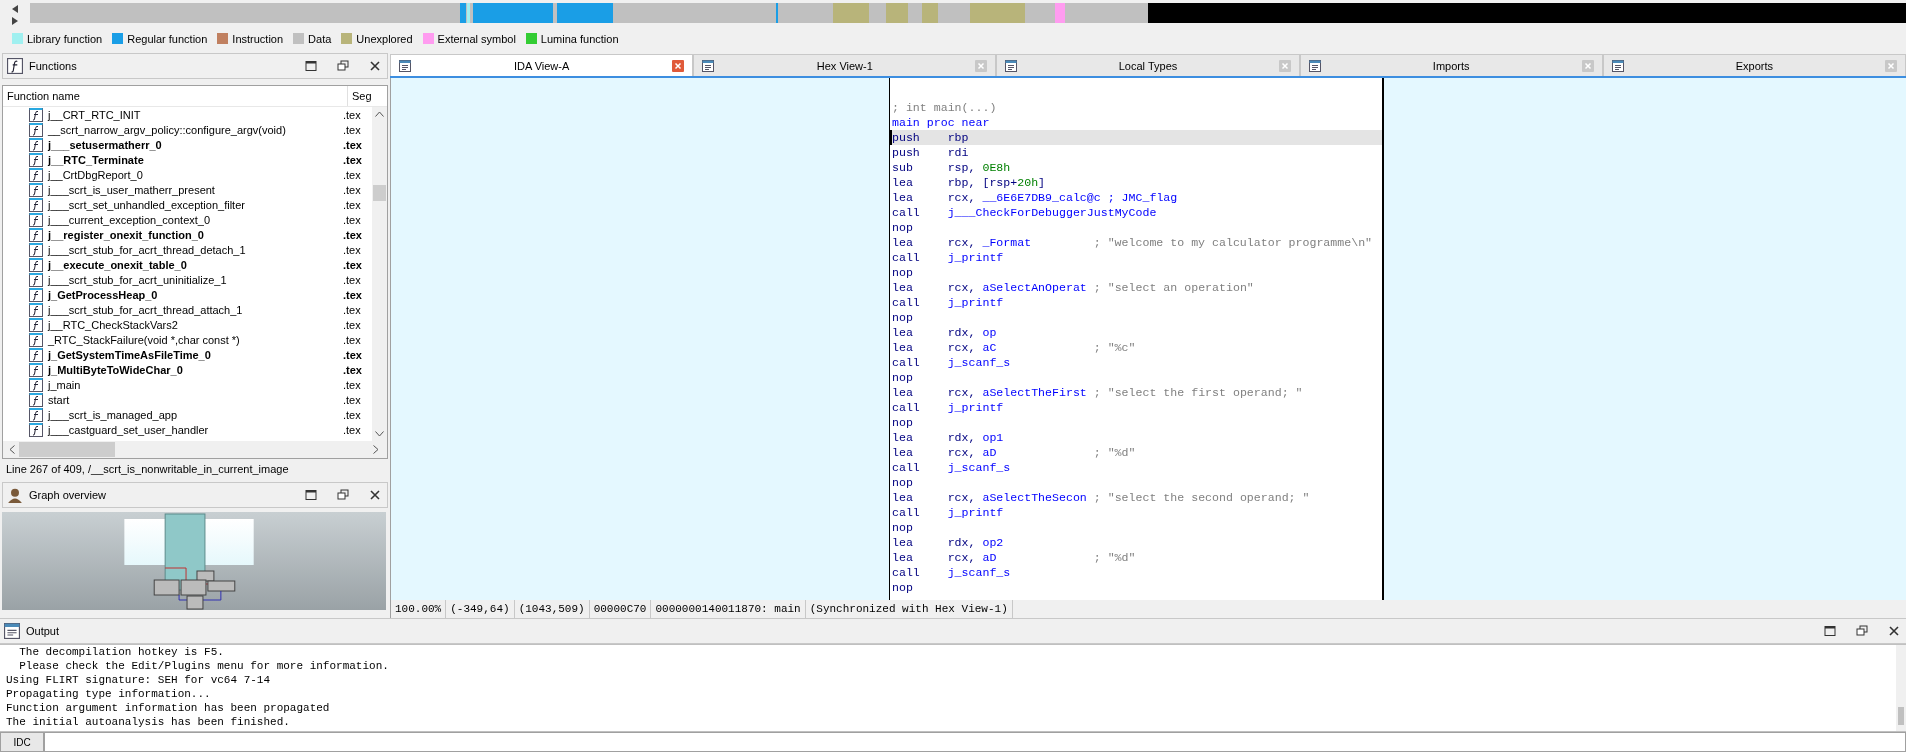 The height and width of the screenshot is (752, 1906). What do you see at coordinates (195, 354) in the screenshot?
I see `function-name: j_GetSystemTimeAsFileTime_0` at bounding box center [195, 354].